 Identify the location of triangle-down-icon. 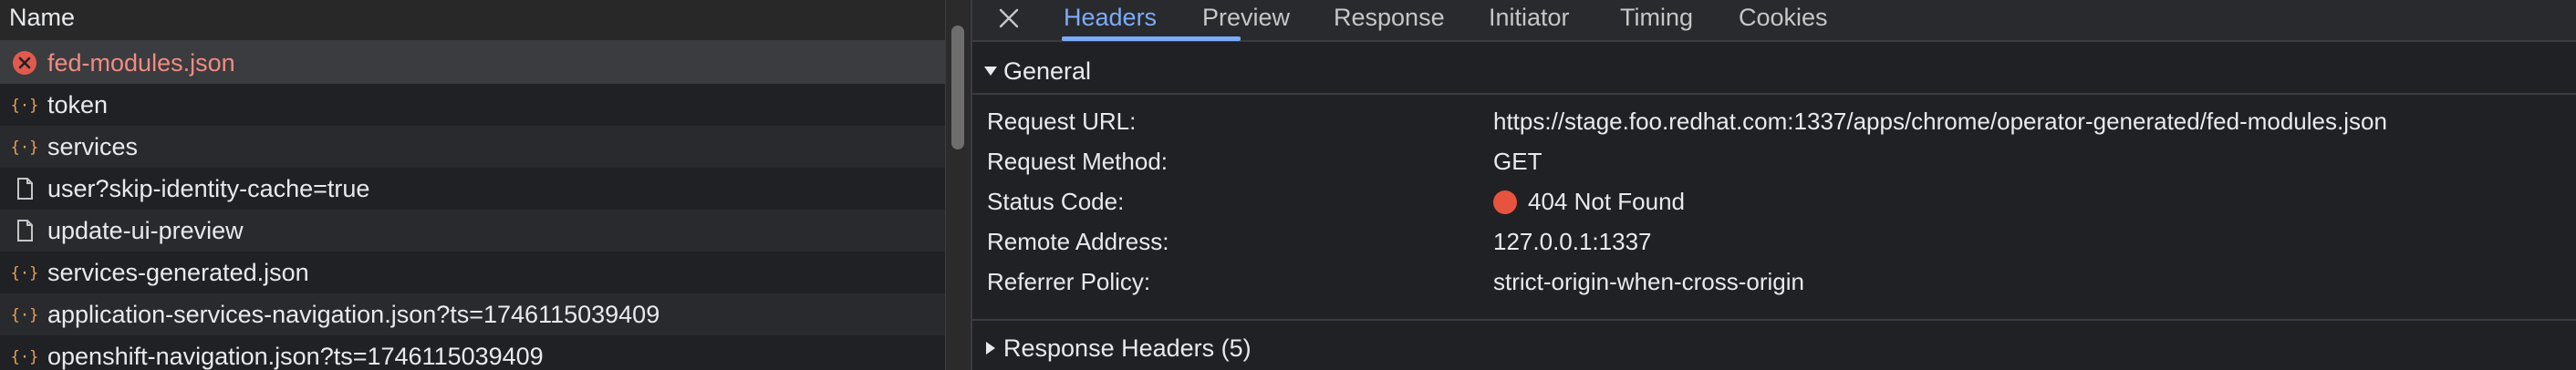
(991, 71).